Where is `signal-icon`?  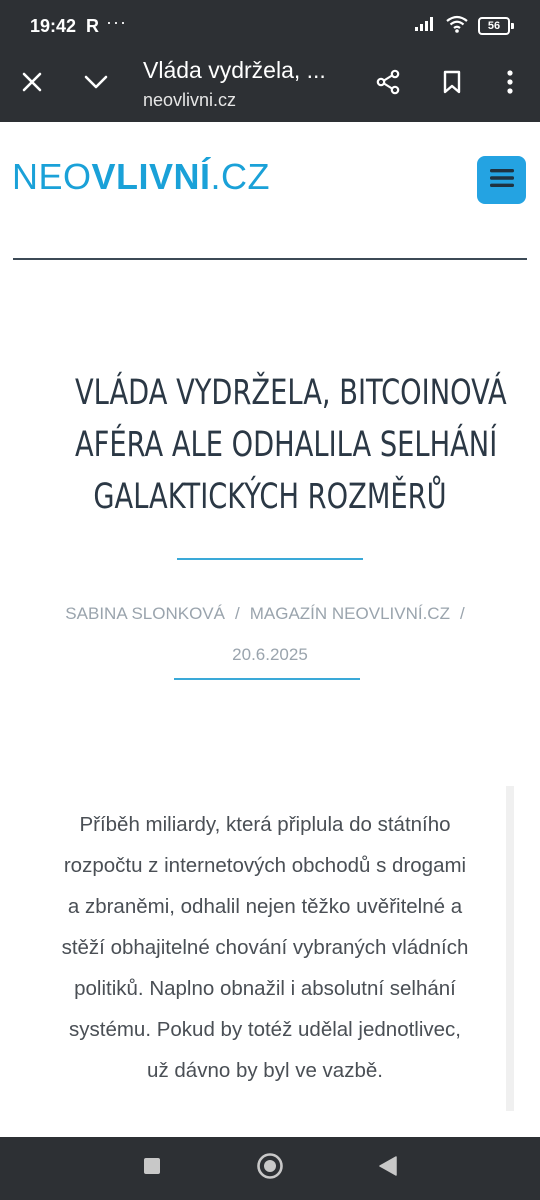
signal-icon is located at coordinates (425, 26).